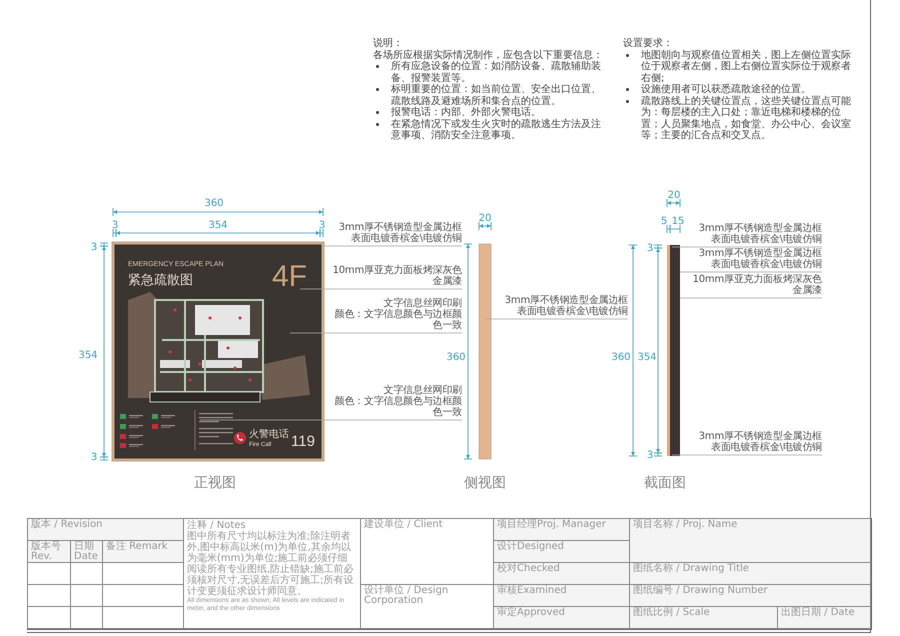 Image resolution: width=900 pixels, height=636 pixels. What do you see at coordinates (216, 428) in the screenshot?
I see `instruction-text-drawing` at bounding box center [216, 428].